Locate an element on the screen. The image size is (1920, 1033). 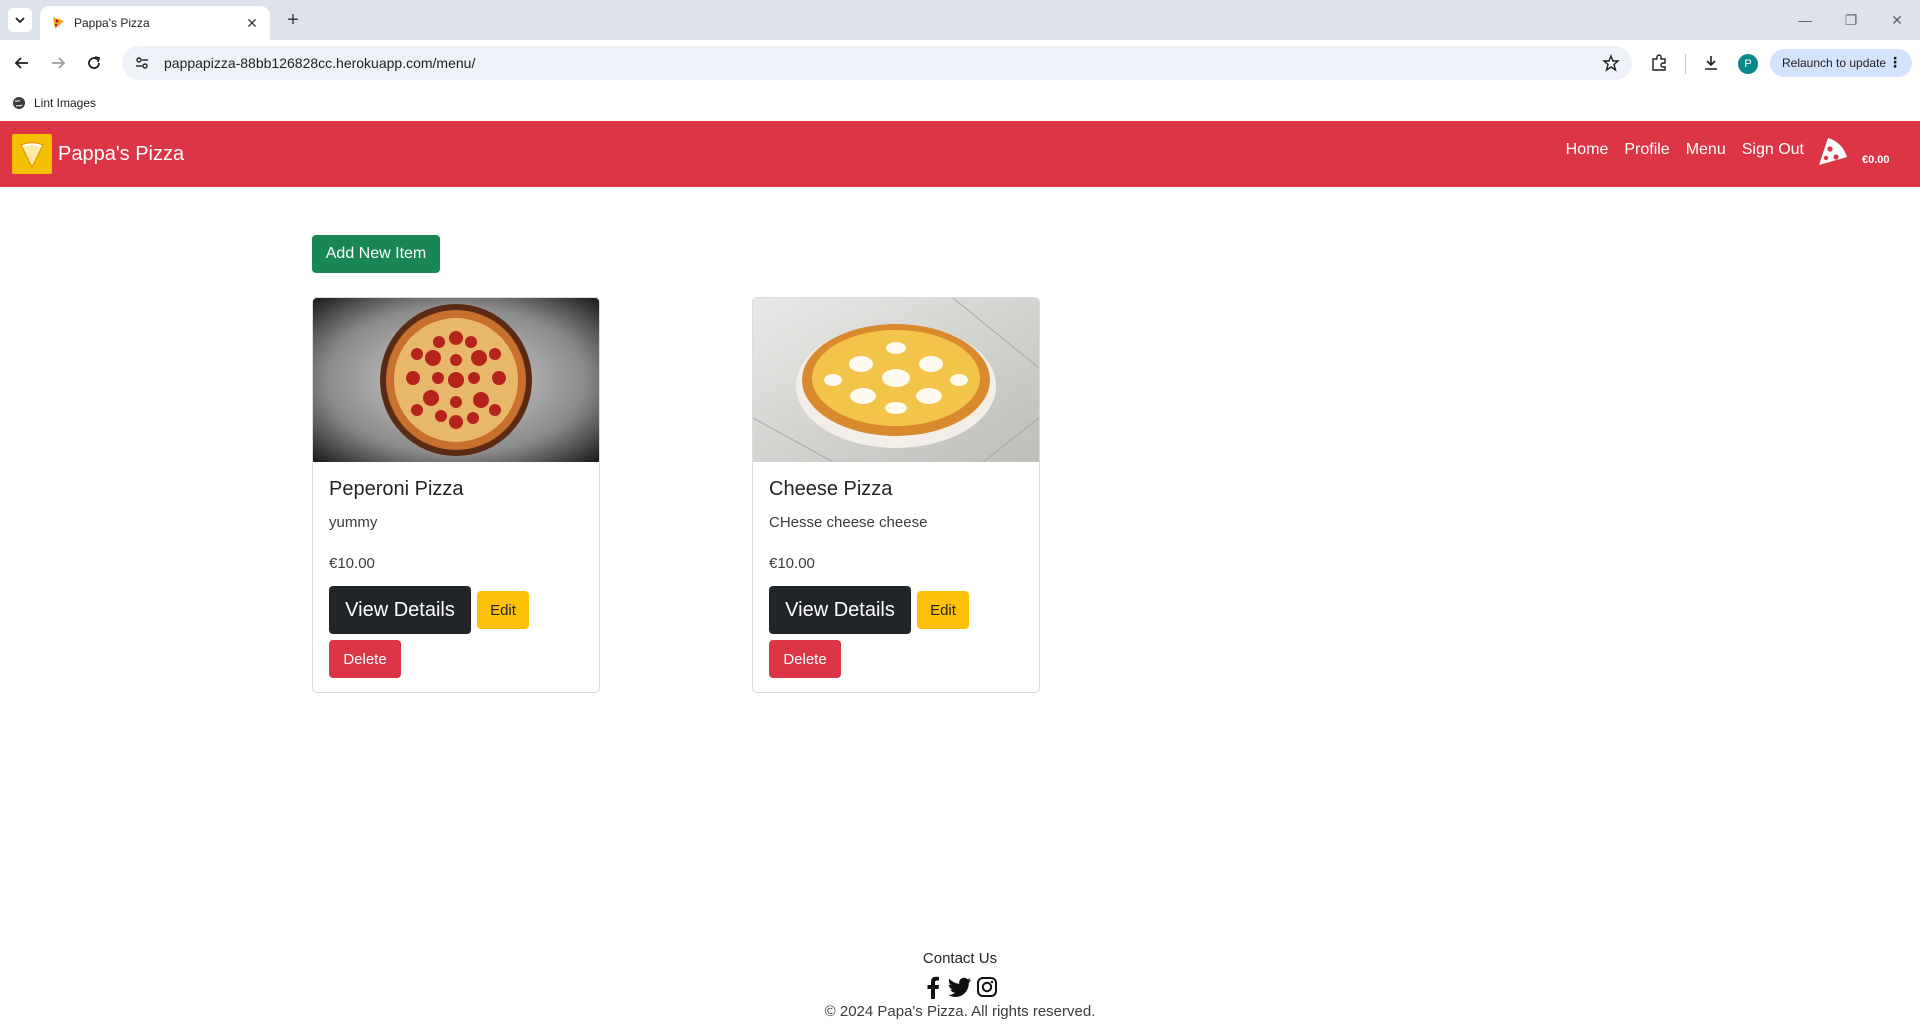
more-menu-icon: ⋮ is located at coordinates (1895, 62).